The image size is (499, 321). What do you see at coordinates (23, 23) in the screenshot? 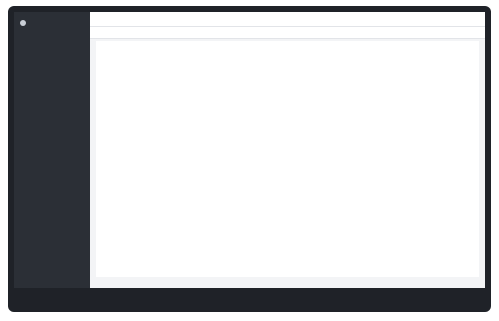
I see `logo-icon` at bounding box center [23, 23].